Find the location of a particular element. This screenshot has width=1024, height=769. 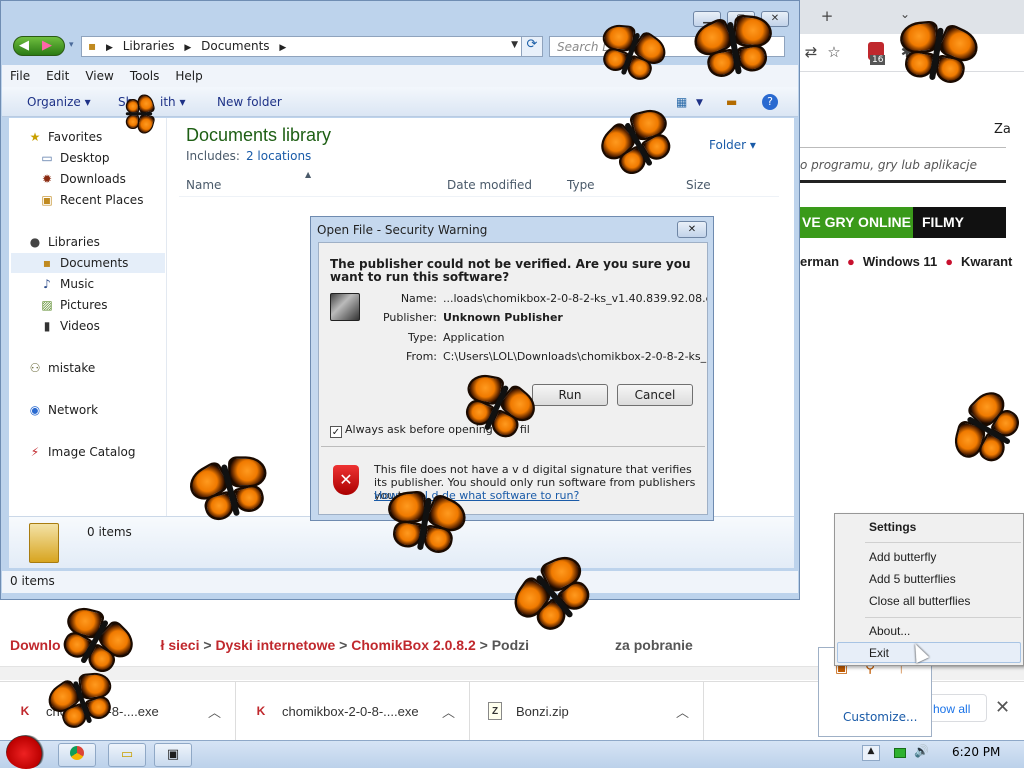

nav-recent-places: ▣ Recent Places is located at coordinates (102, 200).